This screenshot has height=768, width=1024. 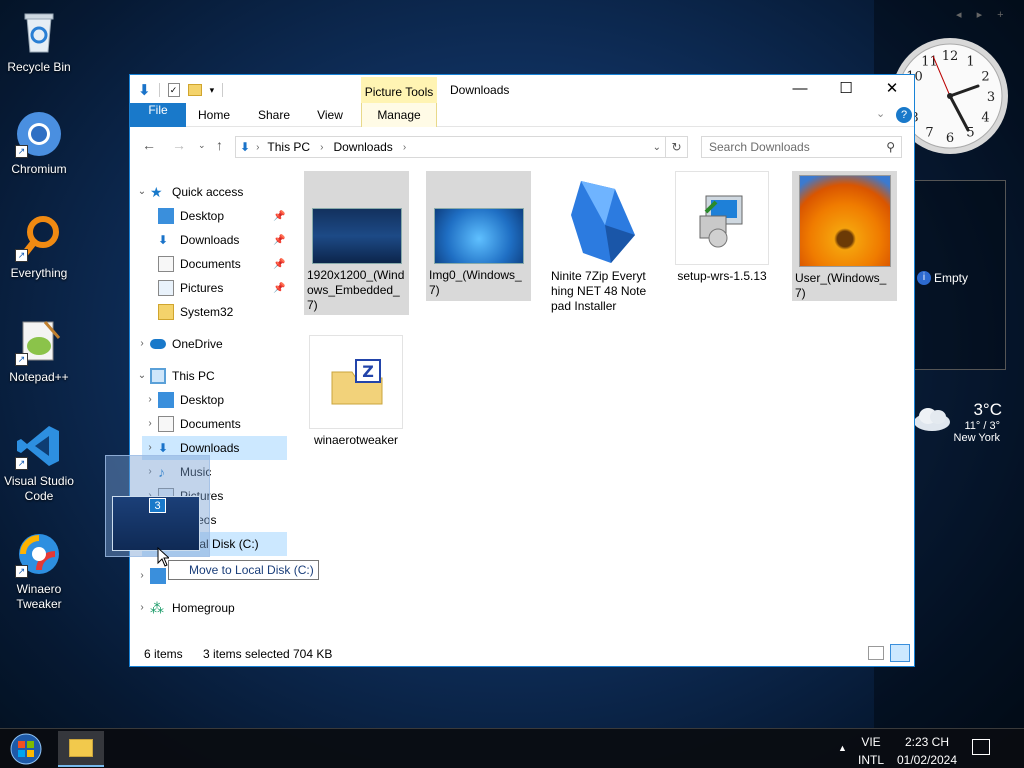 What do you see at coordinates (929, 133) in the screenshot?
I see `clock-number: 7` at bounding box center [929, 133].